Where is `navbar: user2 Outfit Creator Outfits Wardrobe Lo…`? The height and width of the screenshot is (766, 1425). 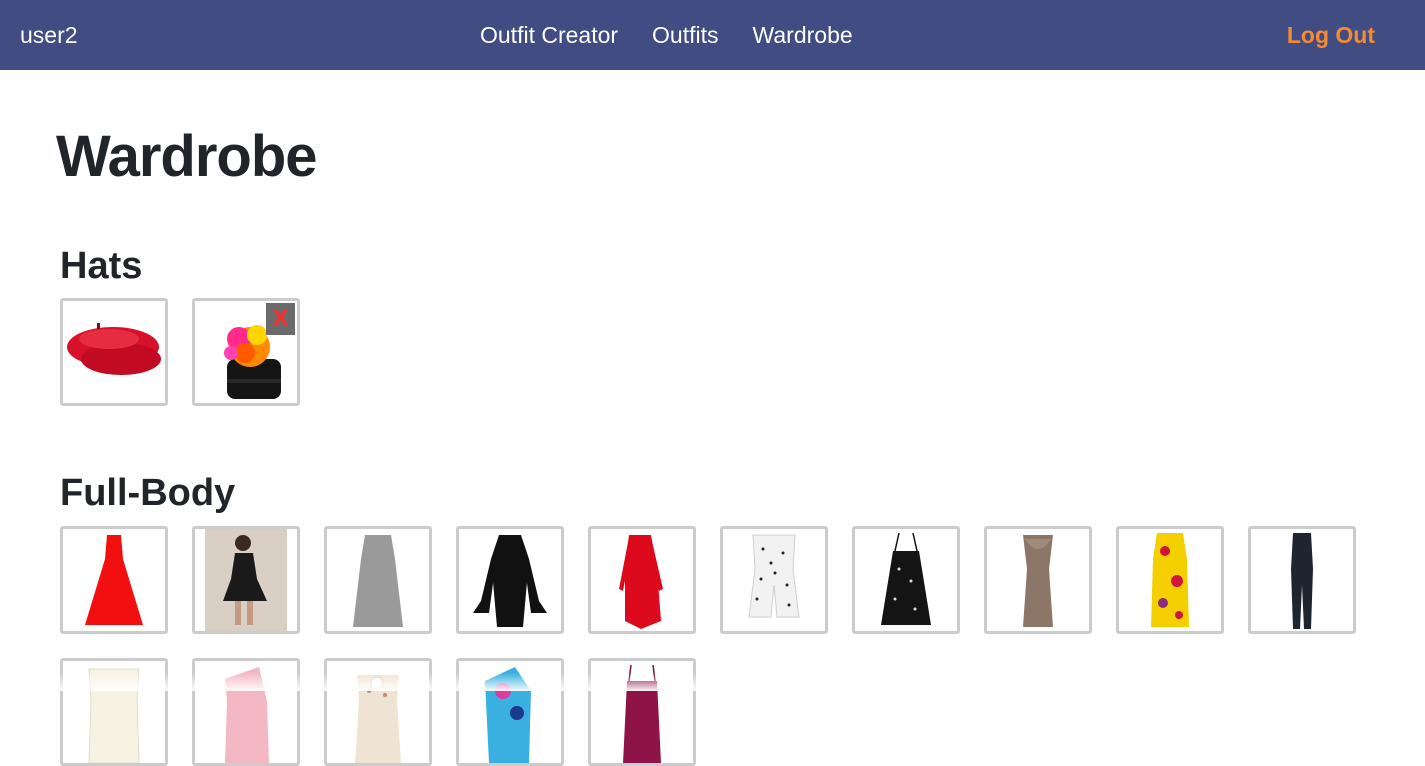 navbar: user2 Outfit Creator Outfits Wardrobe Lo… is located at coordinates (712, 35).